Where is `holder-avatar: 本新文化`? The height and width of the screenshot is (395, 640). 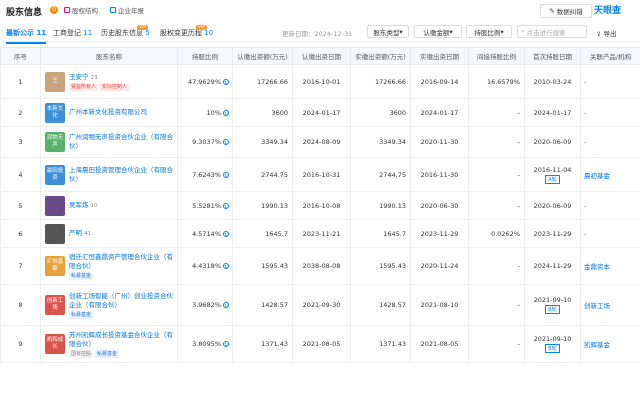 holder-avatar: 本新文化 is located at coordinates (55, 112).